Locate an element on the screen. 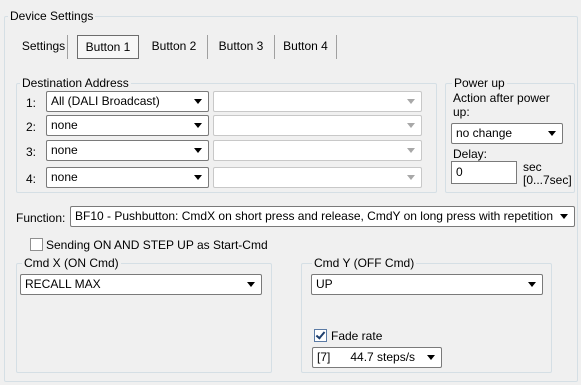 The height and width of the screenshot is (385, 581). tab-button-1: Button 1 is located at coordinates (108, 47).